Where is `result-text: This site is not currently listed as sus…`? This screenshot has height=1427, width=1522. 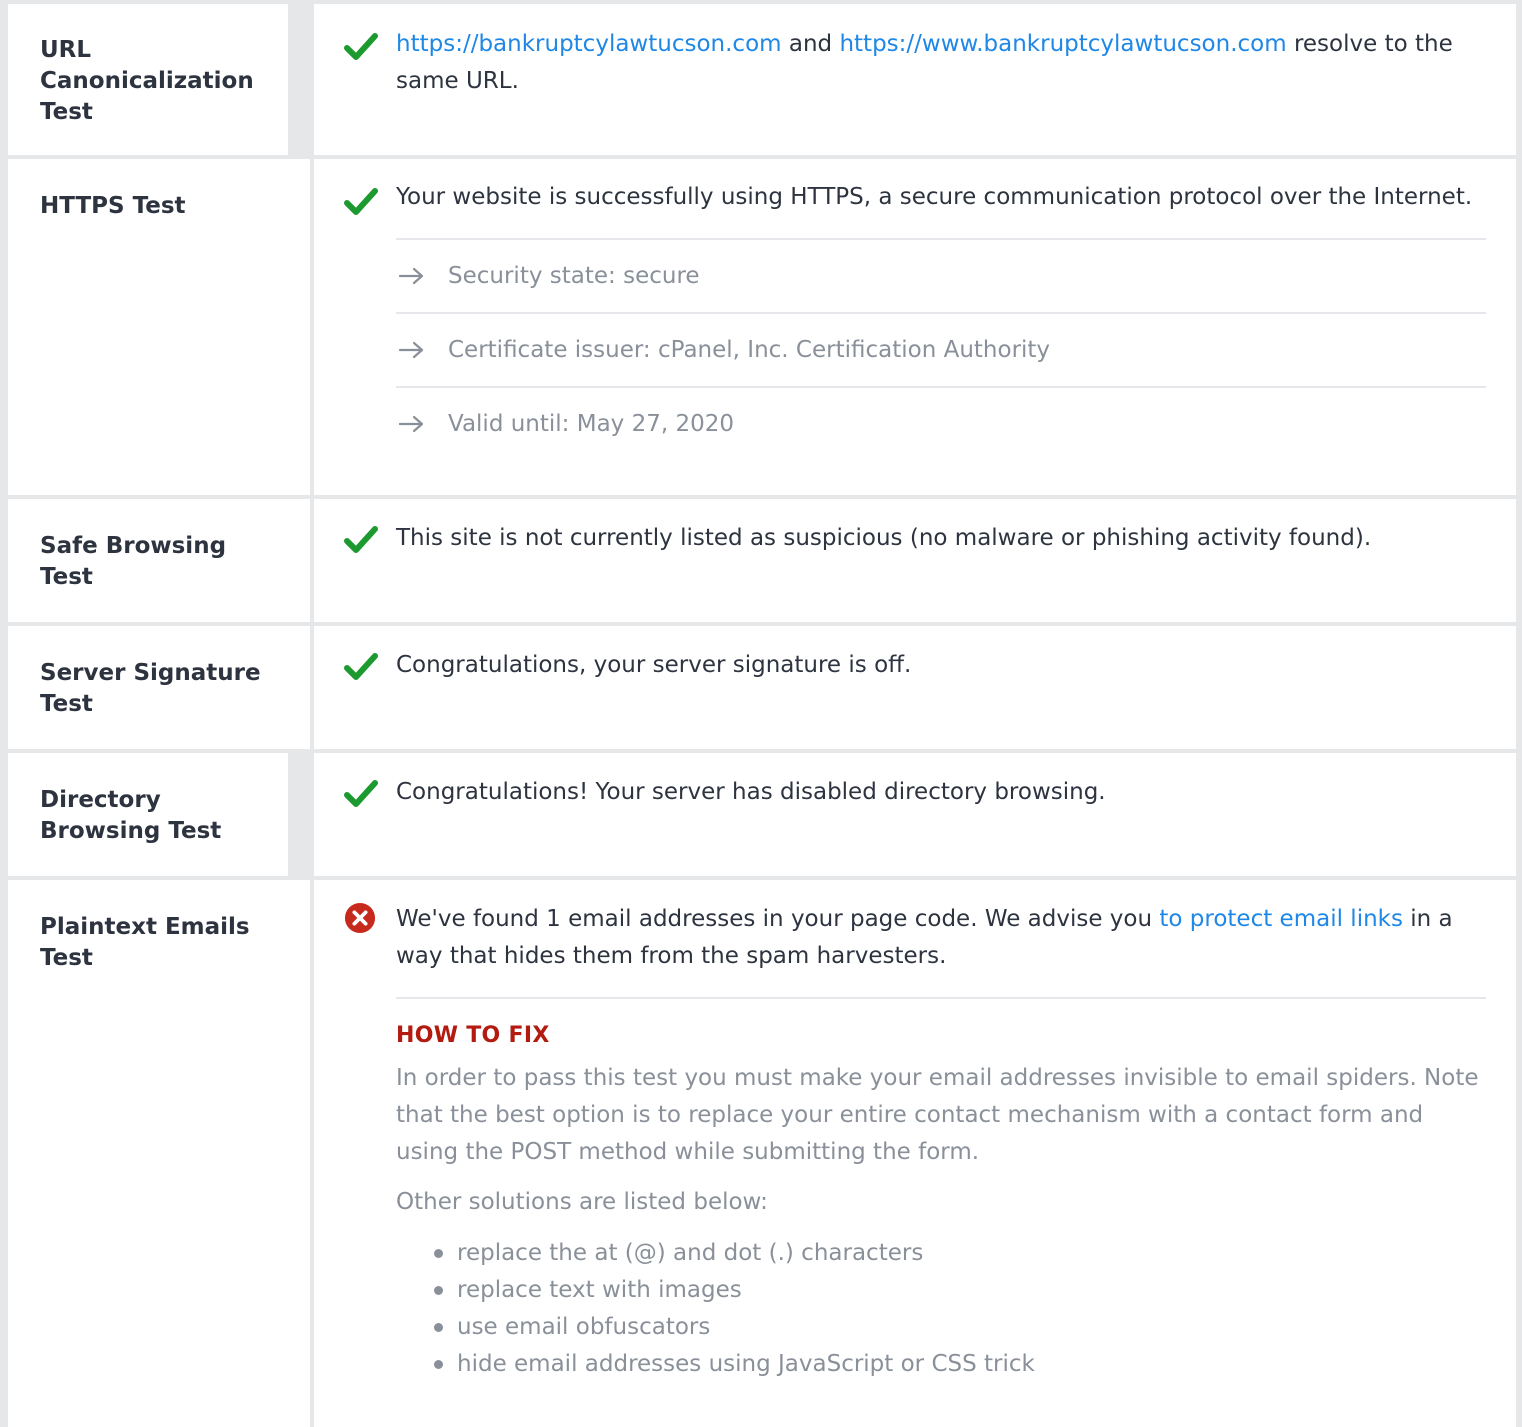 result-text: This site is not currently listed as sus… is located at coordinates (884, 538).